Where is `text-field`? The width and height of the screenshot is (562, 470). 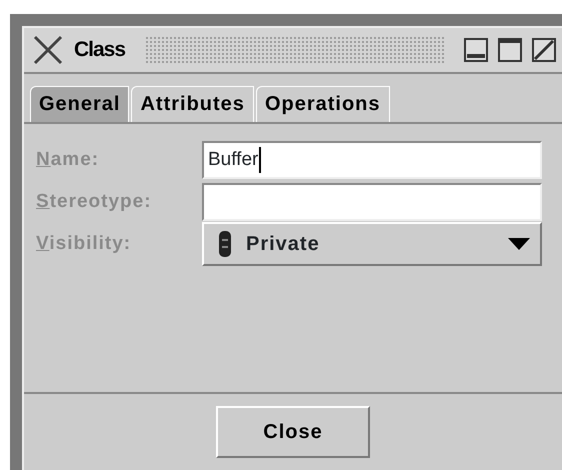
text-field is located at coordinates (372, 202).